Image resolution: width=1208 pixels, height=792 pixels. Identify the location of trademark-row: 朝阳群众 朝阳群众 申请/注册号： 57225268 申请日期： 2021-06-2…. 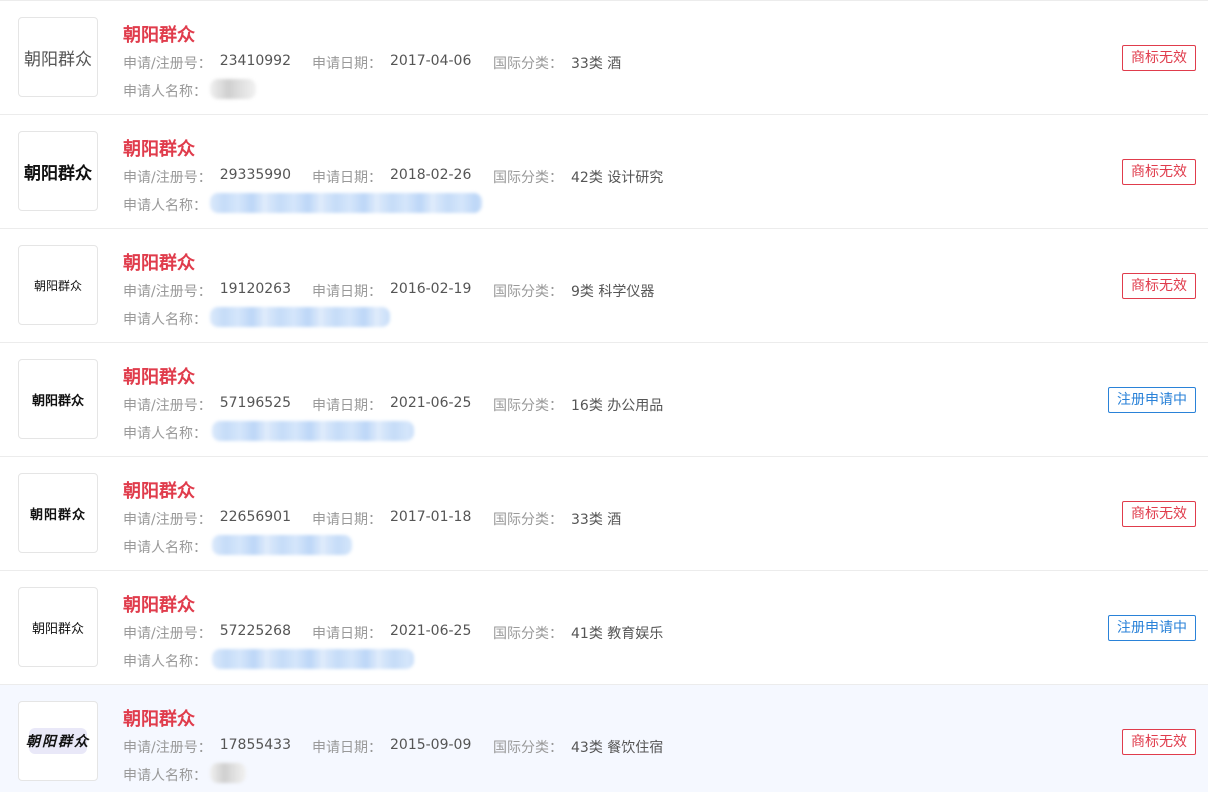
(604, 628).